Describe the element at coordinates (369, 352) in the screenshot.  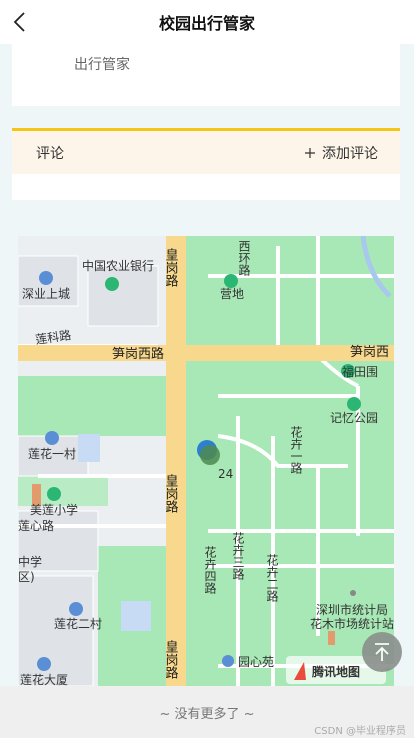
I see `map-label: 笋岗西` at that location.